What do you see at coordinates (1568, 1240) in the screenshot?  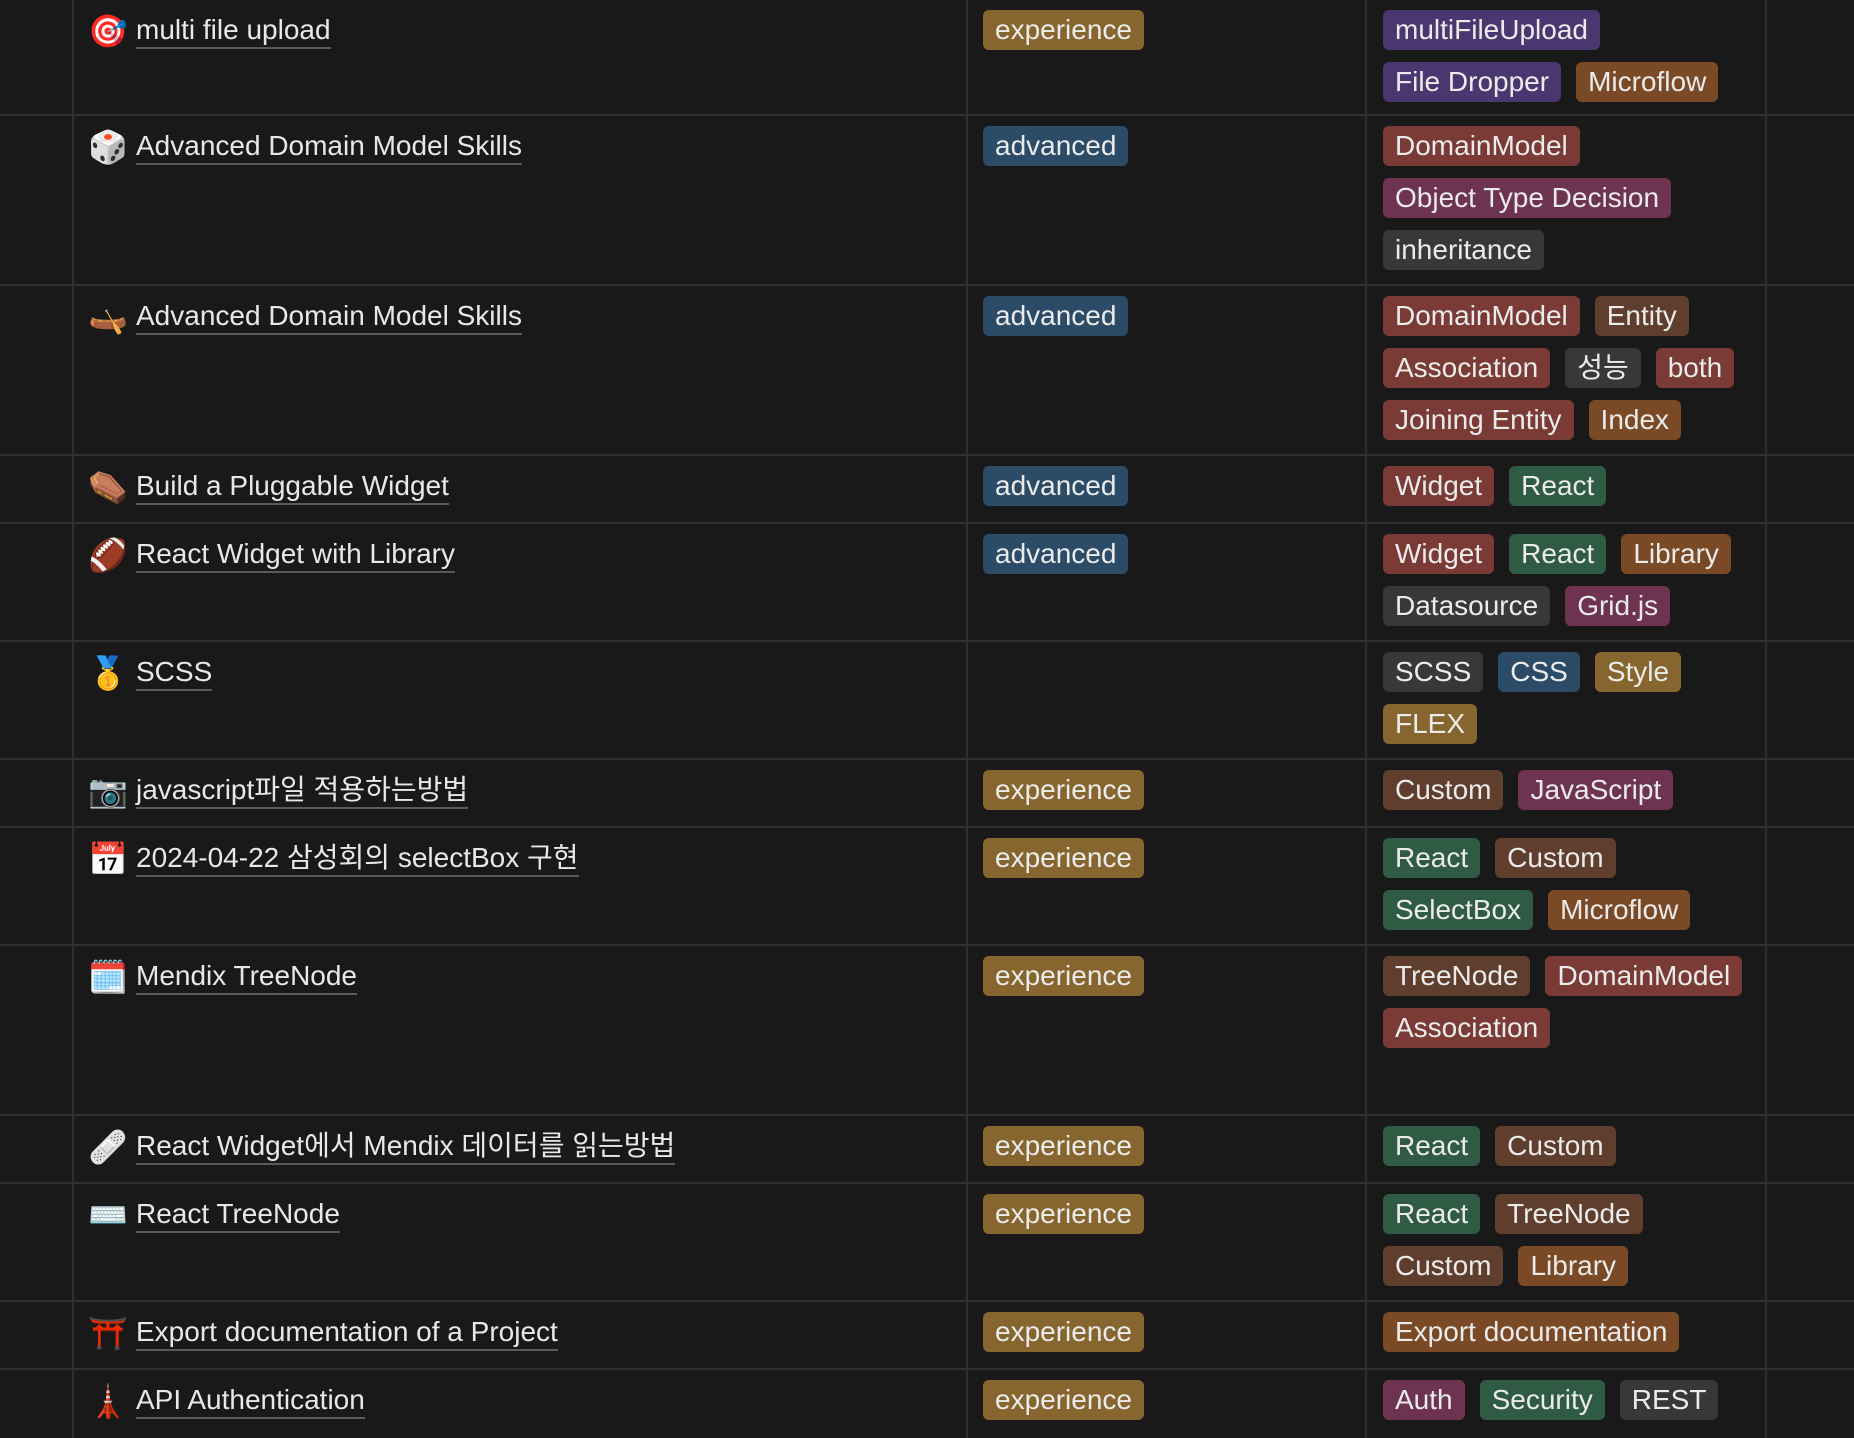 I see `tags-cell: React TreeNode Custom Library` at bounding box center [1568, 1240].